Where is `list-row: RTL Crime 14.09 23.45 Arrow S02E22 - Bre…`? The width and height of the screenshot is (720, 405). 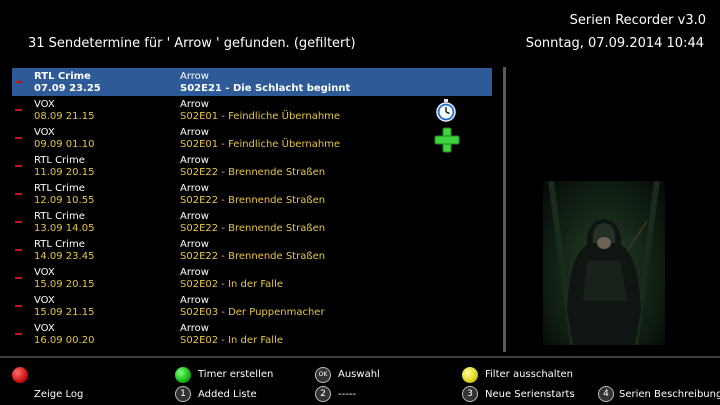
list-row: RTL Crime 14.09 23.45 Arrow S02E22 - Bre… is located at coordinates (252, 250).